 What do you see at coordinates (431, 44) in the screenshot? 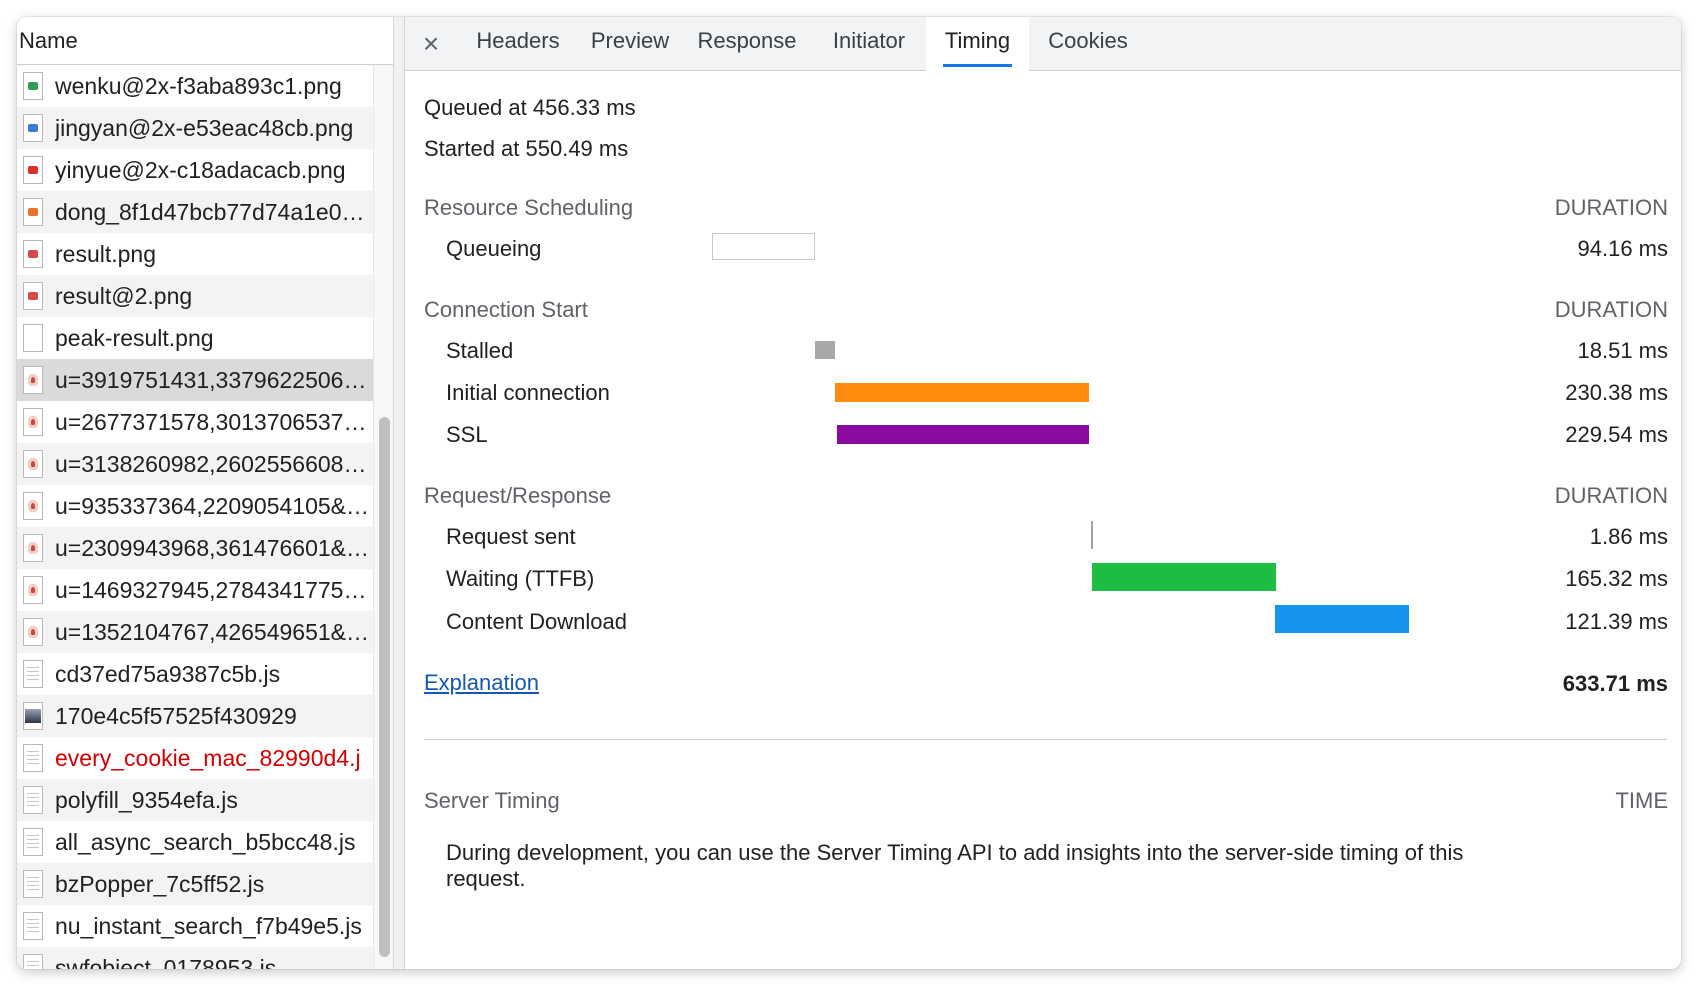
I see `close-icon: ×` at bounding box center [431, 44].